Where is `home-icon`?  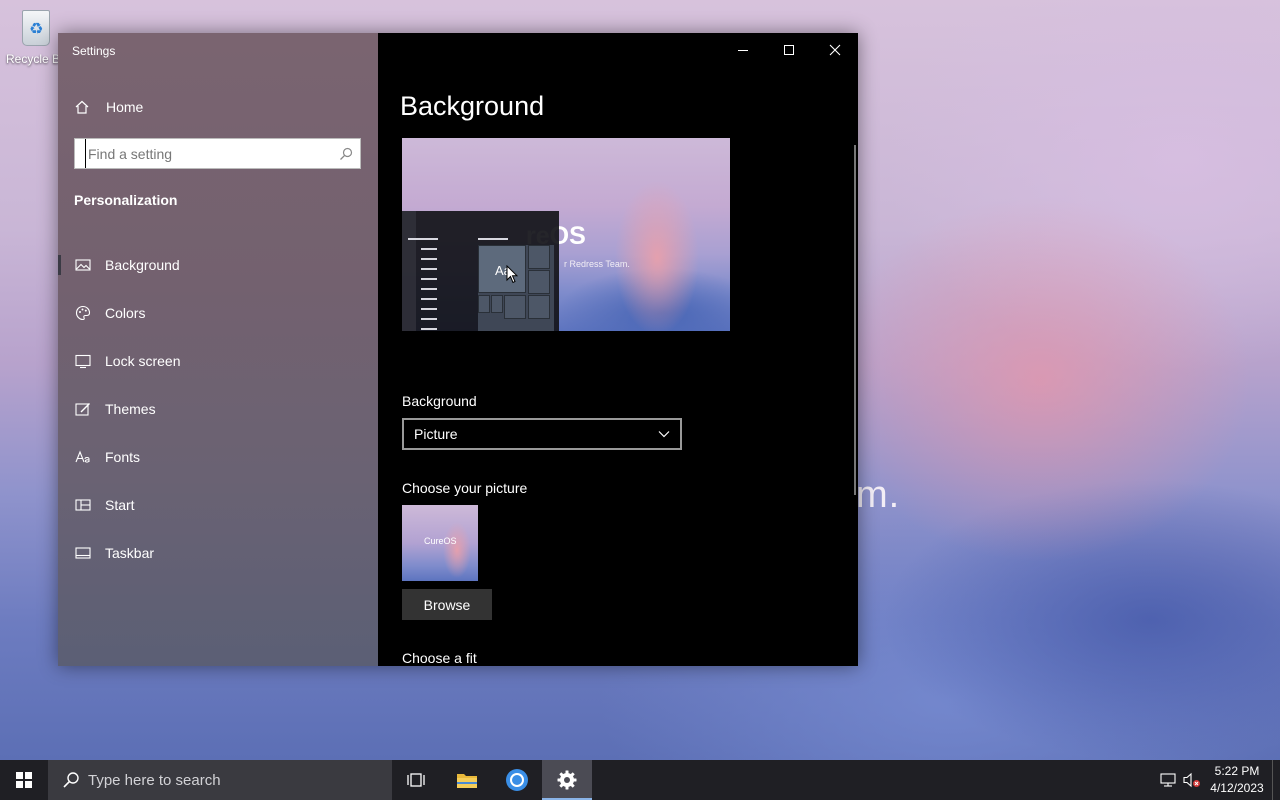 home-icon is located at coordinates (82, 107).